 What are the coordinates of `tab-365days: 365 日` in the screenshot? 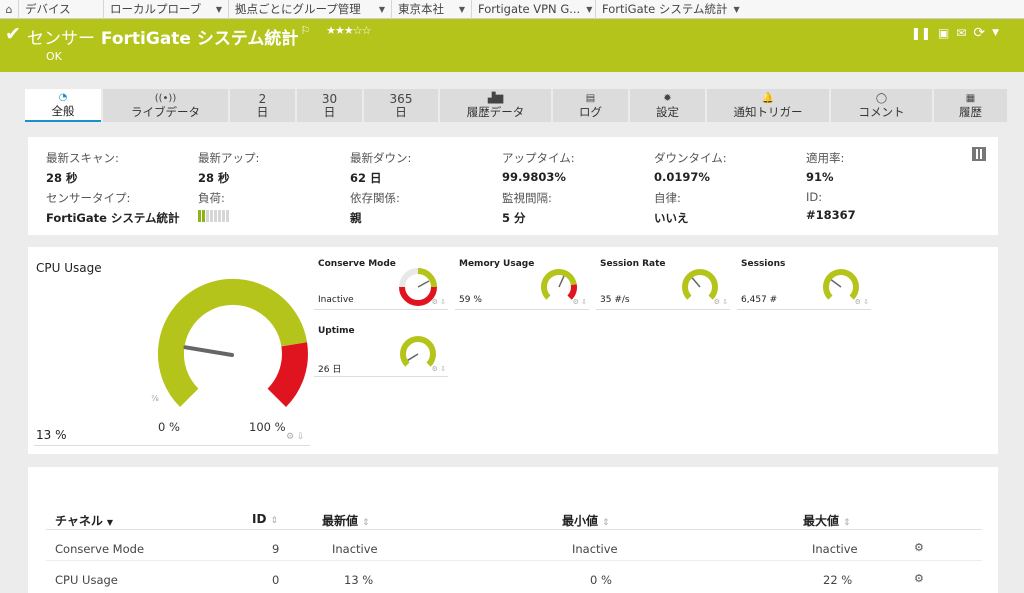 It's located at (401, 105).